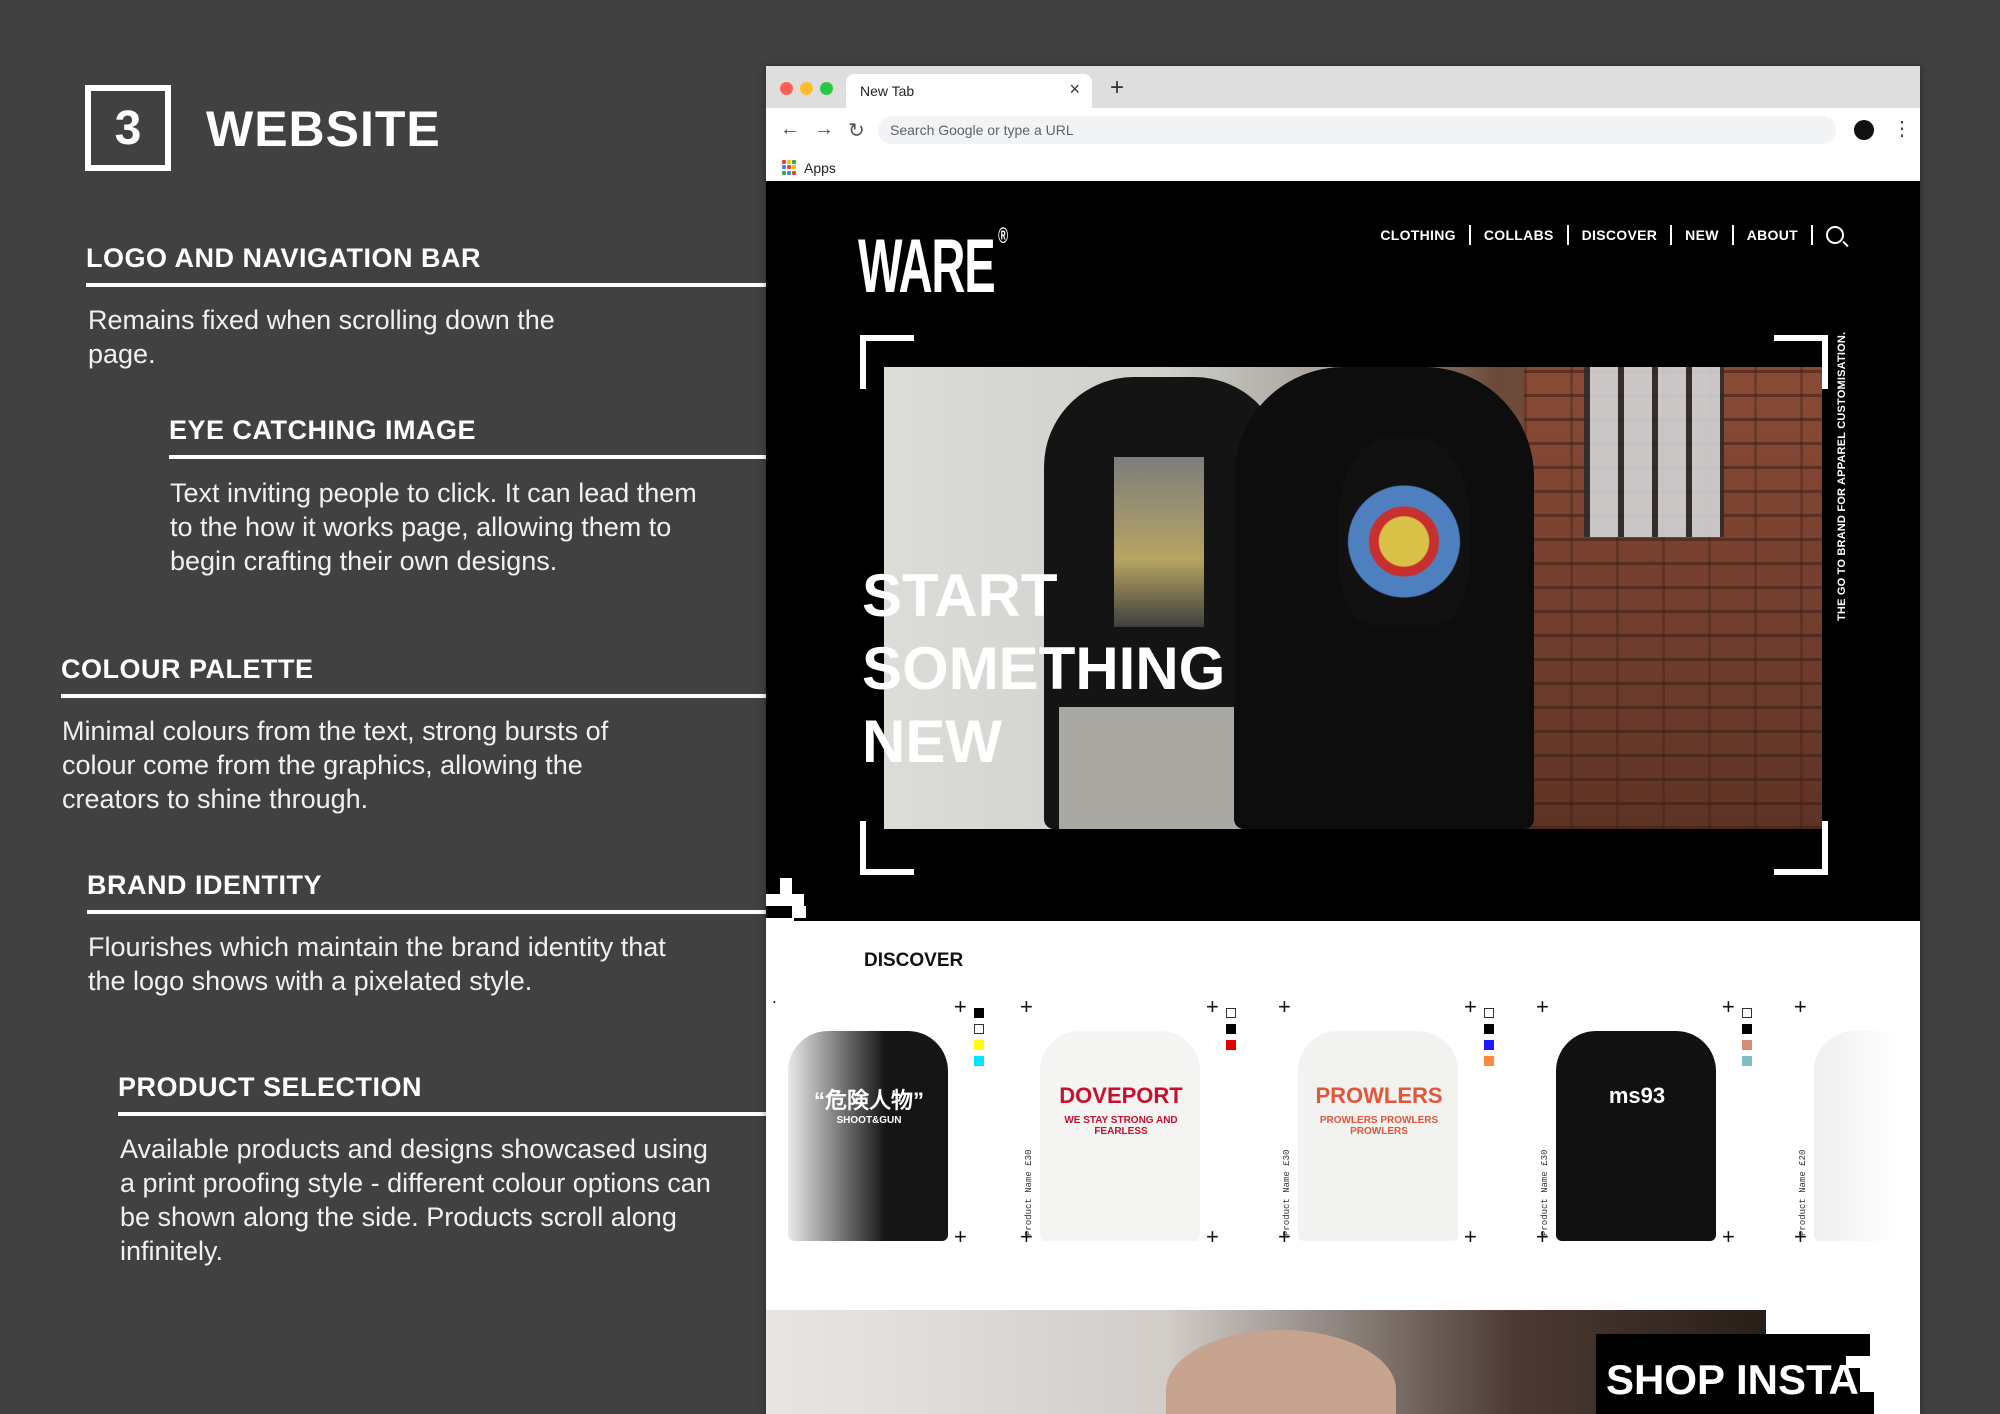 This screenshot has width=2000, height=1414. What do you see at coordinates (826, 88) in the screenshot?
I see `maximize-window-dot` at bounding box center [826, 88].